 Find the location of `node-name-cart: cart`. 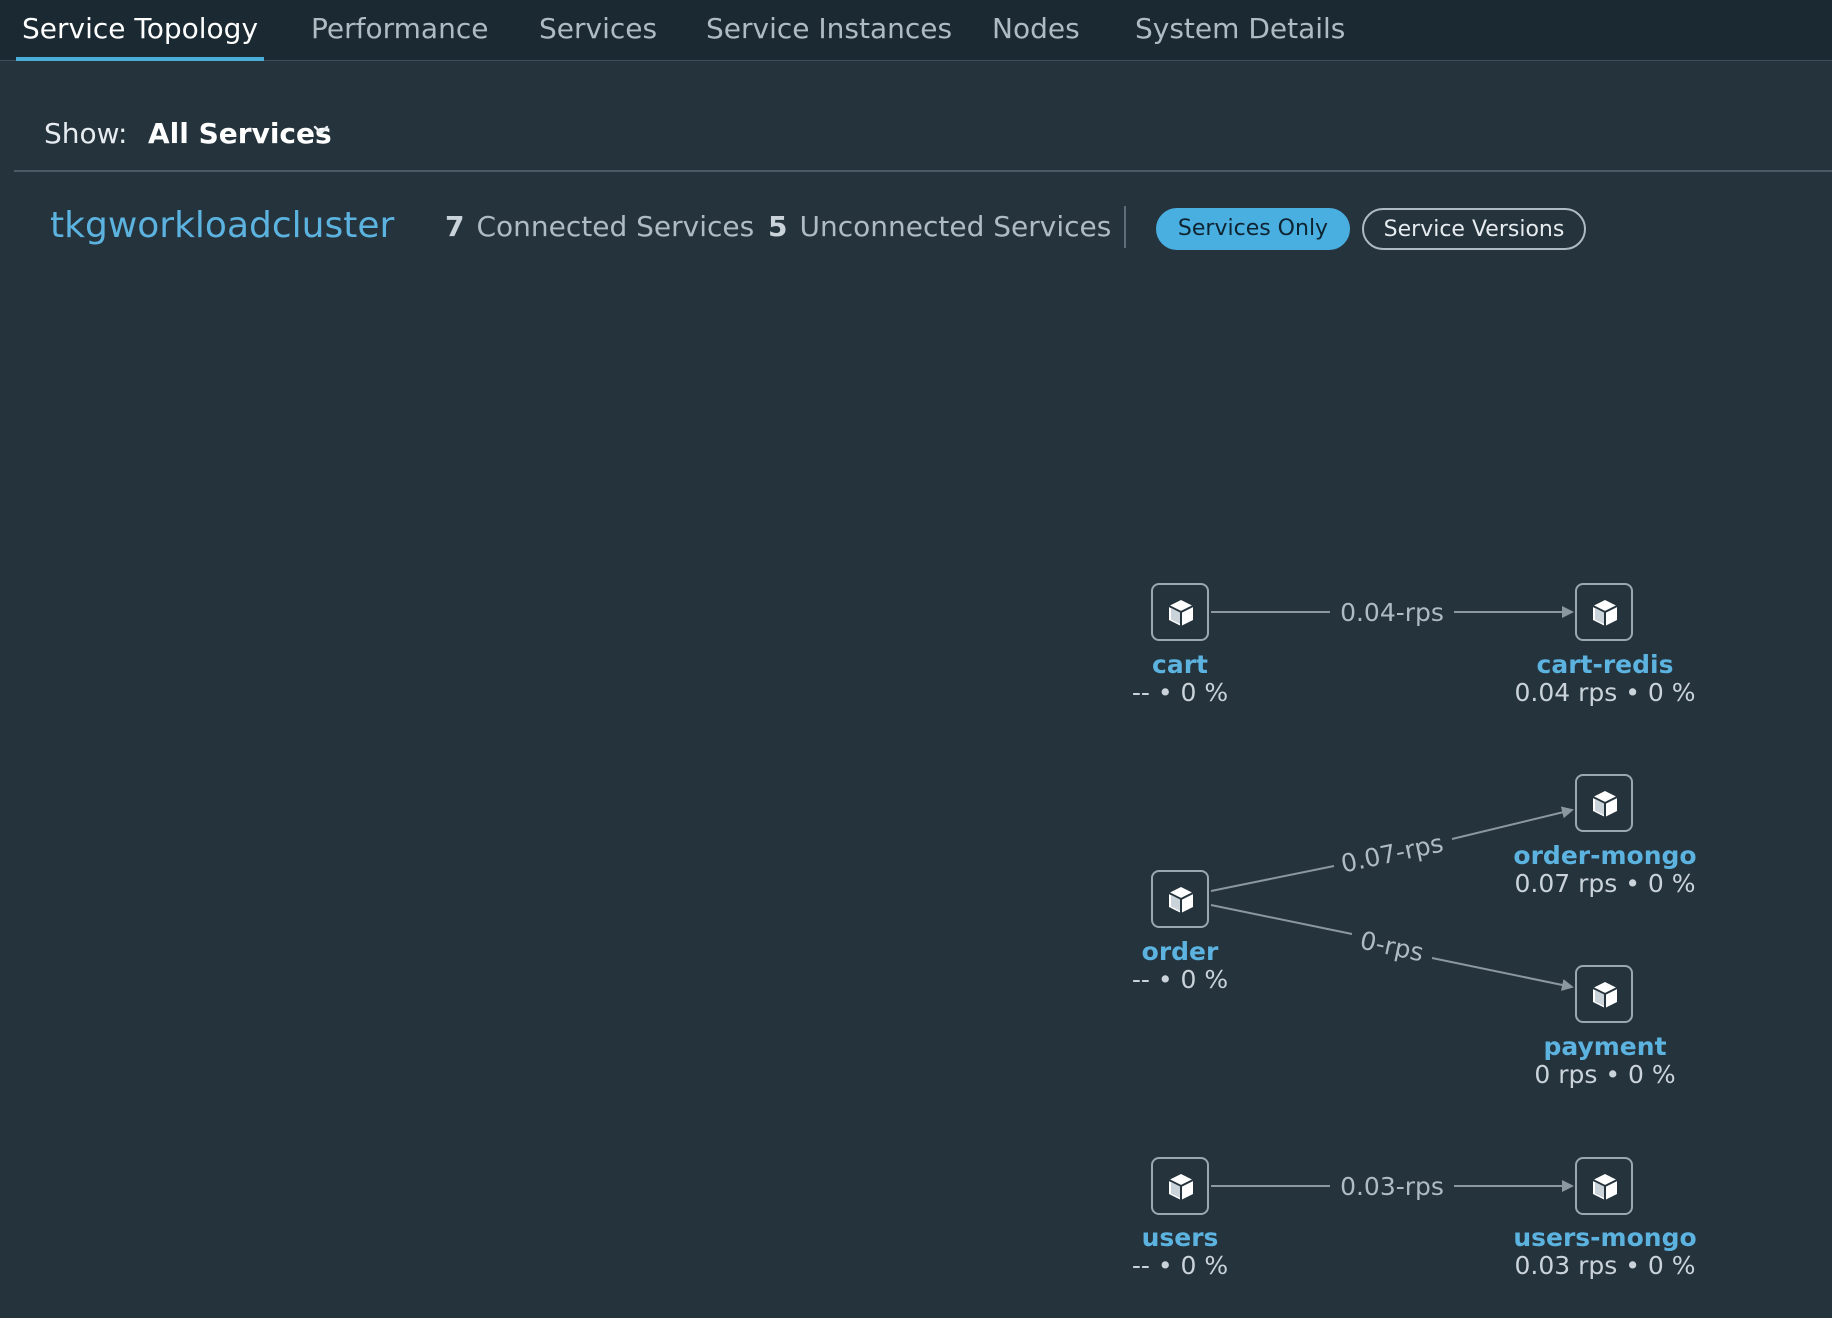

node-name-cart: cart is located at coordinates (1180, 664).